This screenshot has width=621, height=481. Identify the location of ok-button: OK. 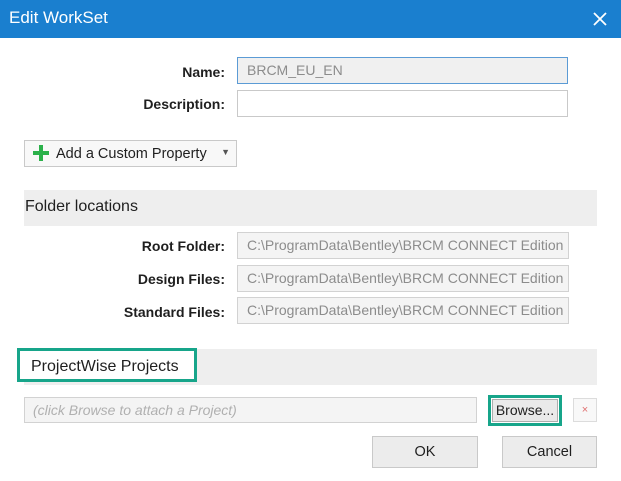
(425, 452).